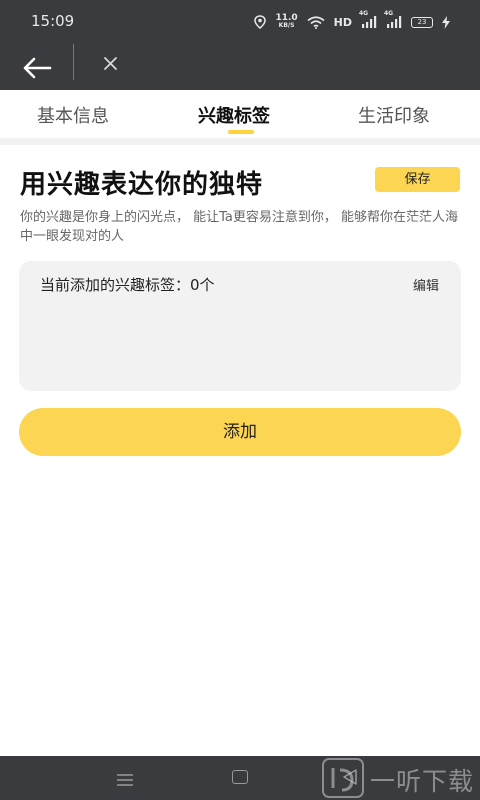  I want to click on close-button, so click(111, 64).